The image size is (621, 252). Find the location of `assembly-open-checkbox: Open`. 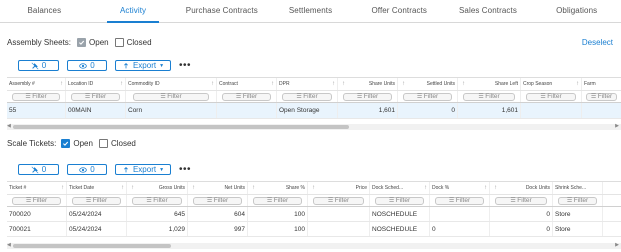

assembly-open-checkbox: Open is located at coordinates (93, 42).